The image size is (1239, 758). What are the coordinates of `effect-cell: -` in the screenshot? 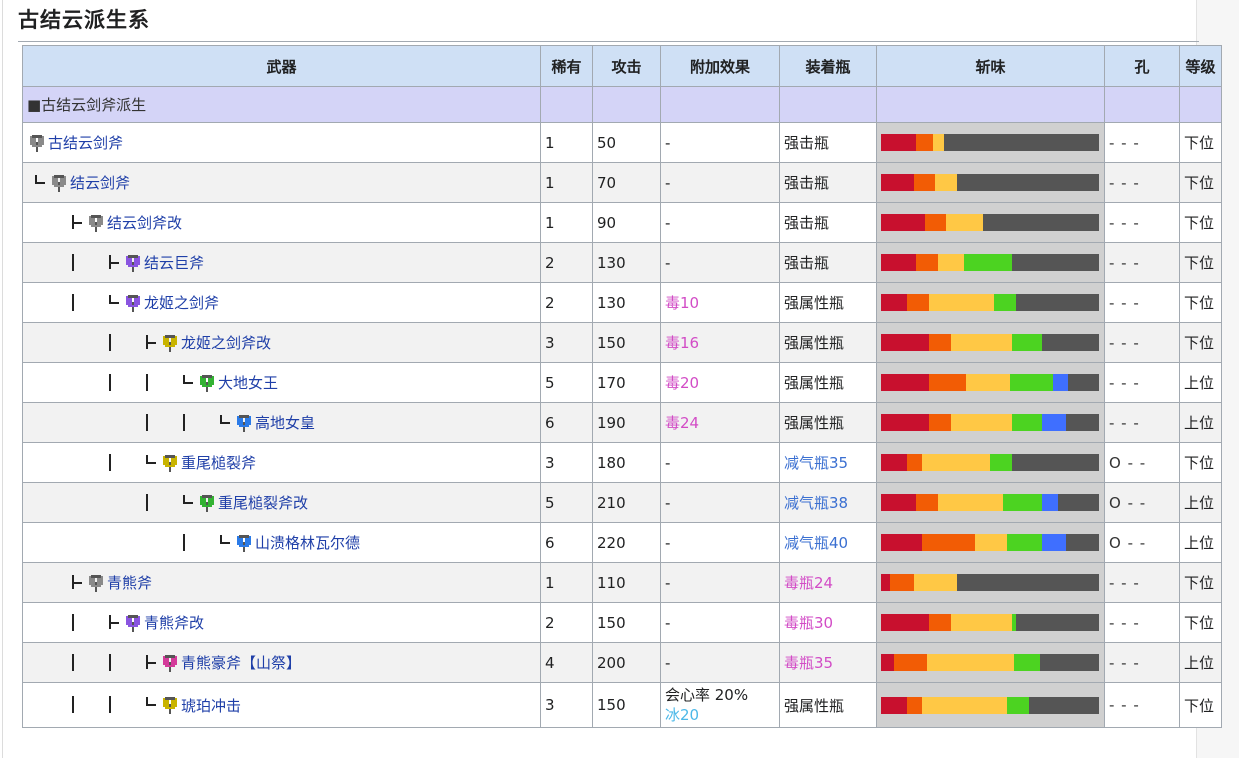 It's located at (720, 542).